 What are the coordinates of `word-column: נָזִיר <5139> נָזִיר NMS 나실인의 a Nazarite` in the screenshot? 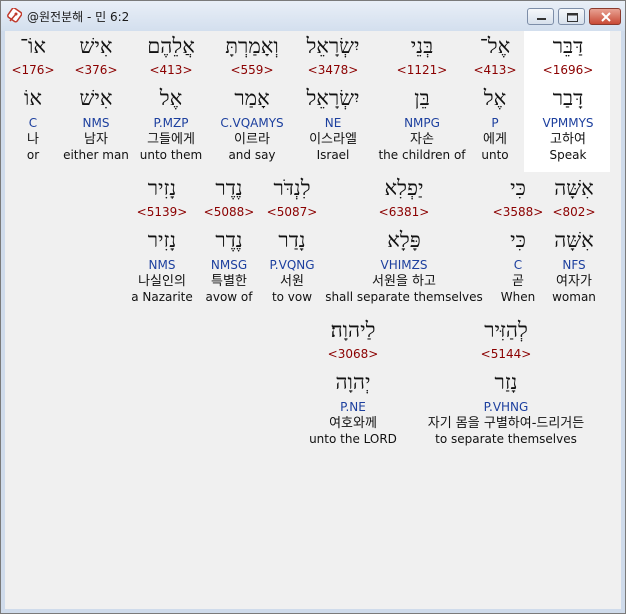 It's located at (162, 240).